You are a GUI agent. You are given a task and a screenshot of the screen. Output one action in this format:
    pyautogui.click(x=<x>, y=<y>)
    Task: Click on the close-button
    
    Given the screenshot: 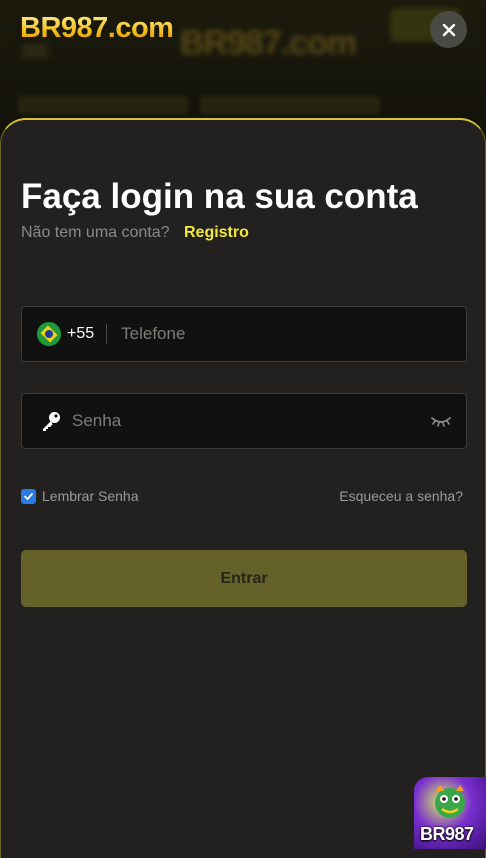 What is the action you would take?
    pyautogui.click(x=448, y=29)
    